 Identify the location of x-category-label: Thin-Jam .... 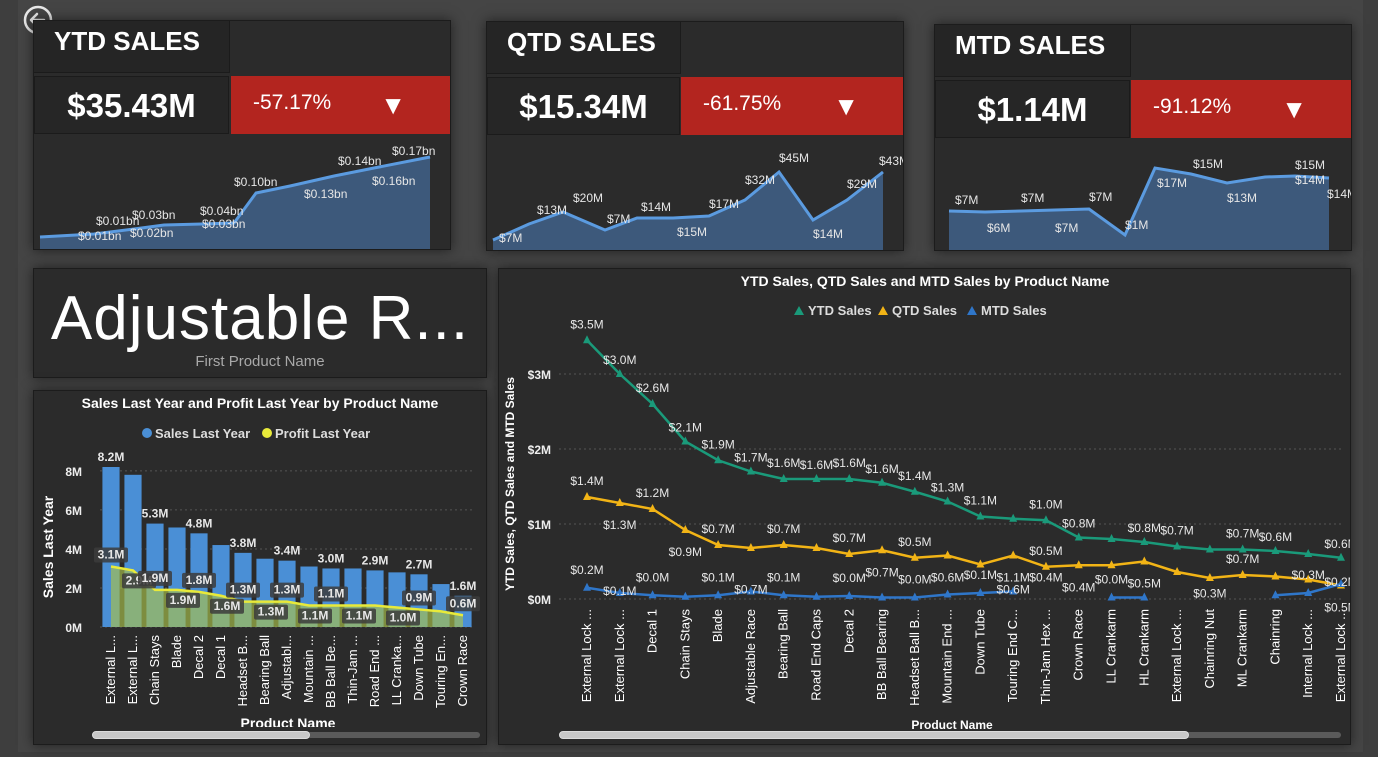
(352, 669).